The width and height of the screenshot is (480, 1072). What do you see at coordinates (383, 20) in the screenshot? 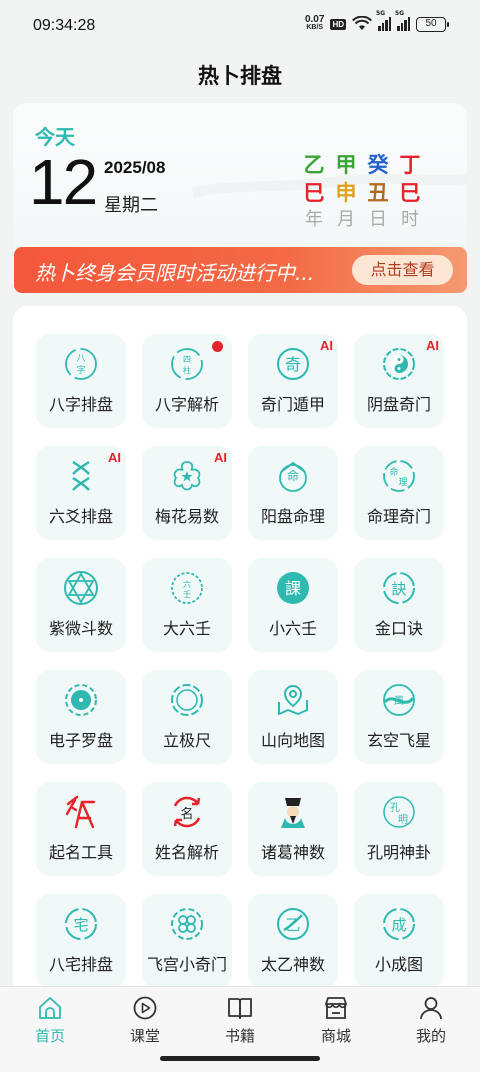
I see `signal-icon: 5G` at bounding box center [383, 20].